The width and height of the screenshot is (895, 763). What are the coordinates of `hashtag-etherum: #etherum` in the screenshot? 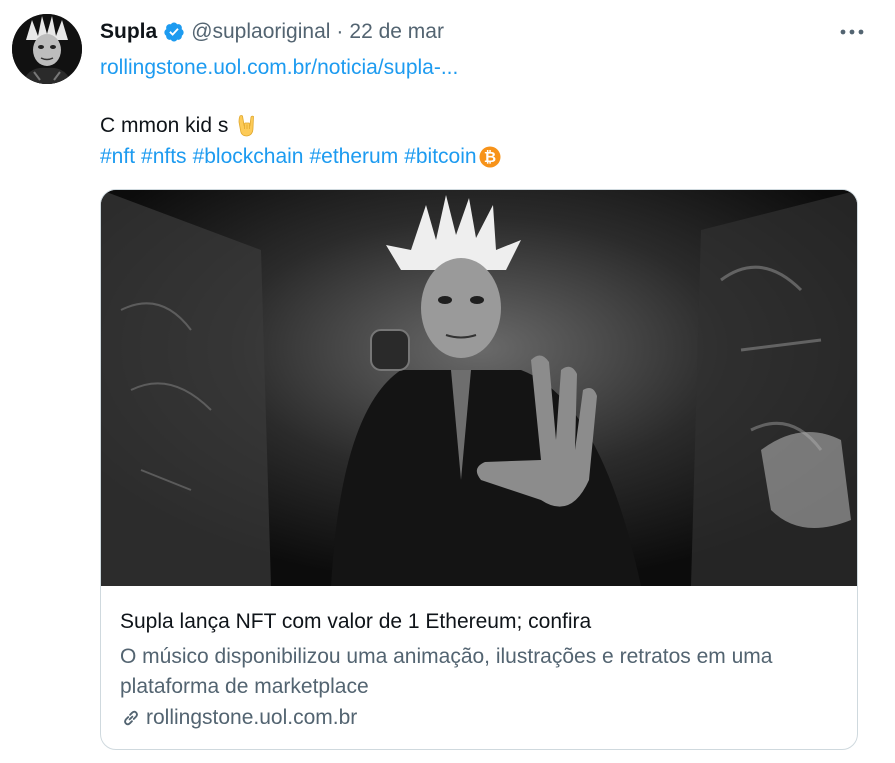 It's located at (353, 157).